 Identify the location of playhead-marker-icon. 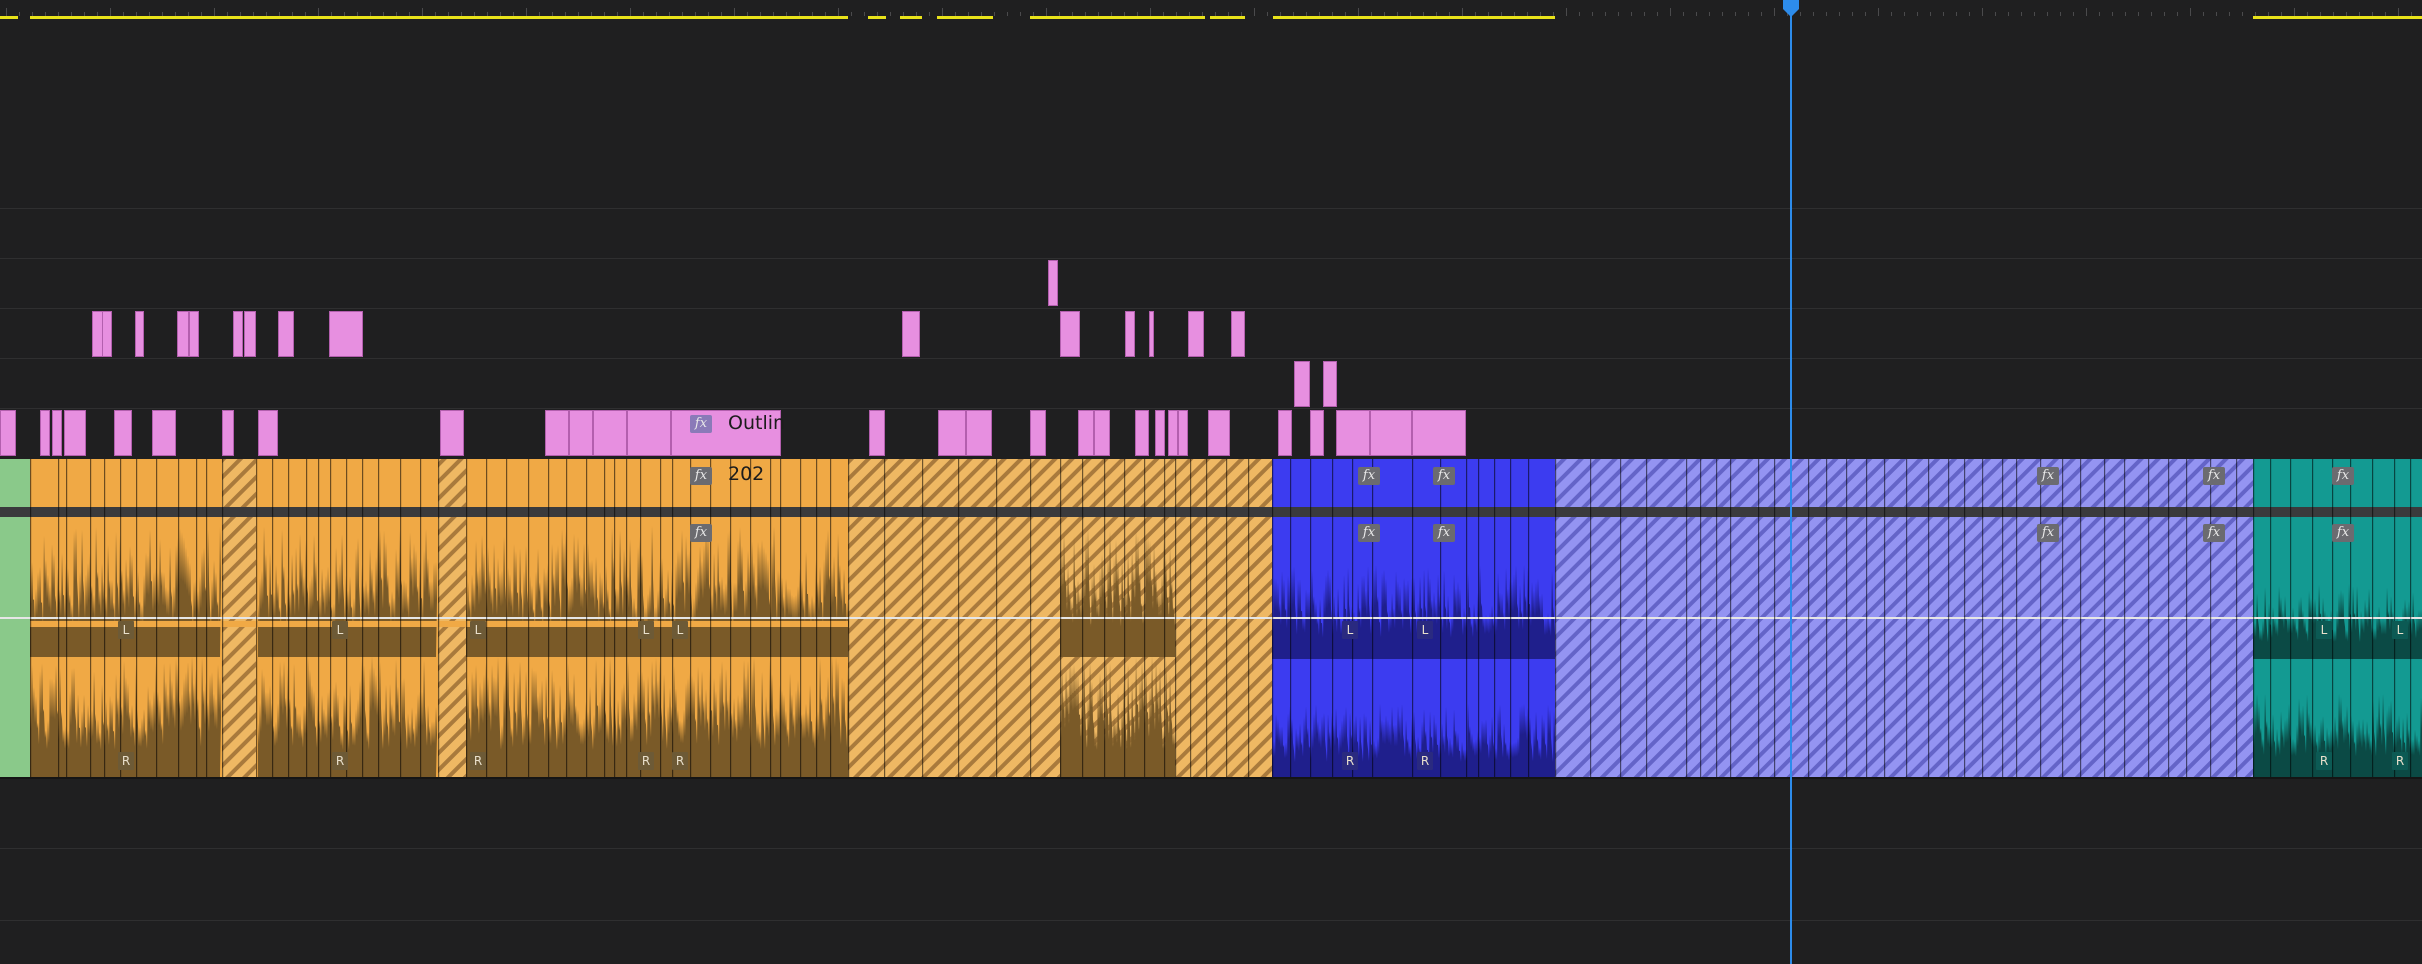
(1791, 9).